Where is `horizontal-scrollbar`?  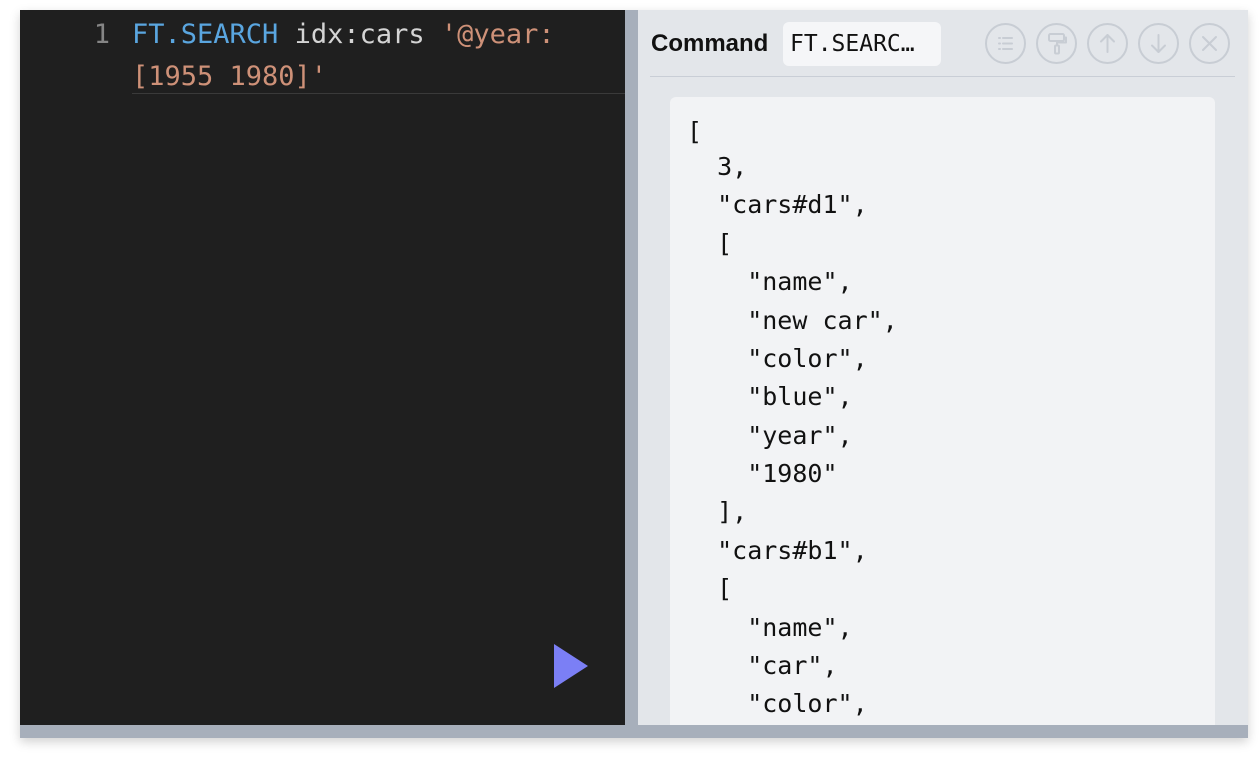 horizontal-scrollbar is located at coordinates (634, 731).